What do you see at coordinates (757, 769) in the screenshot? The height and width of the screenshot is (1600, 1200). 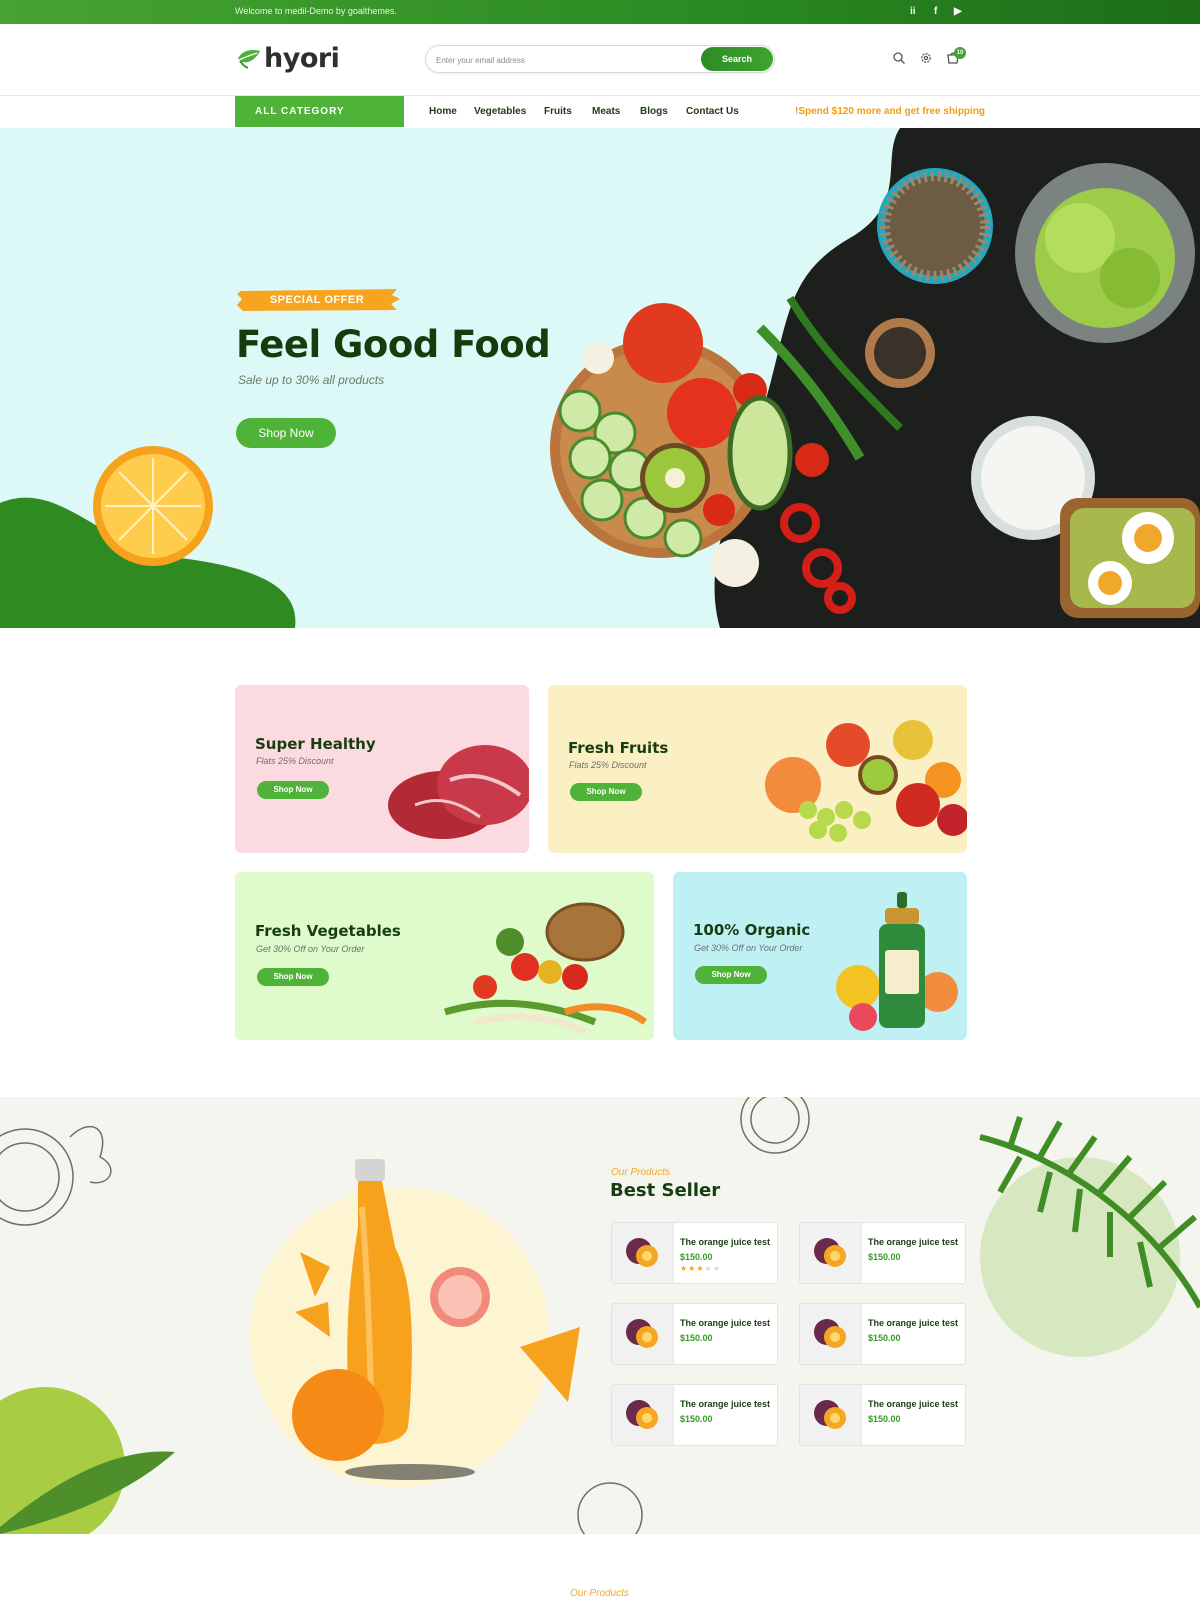 I see `banner-fresh-fruits: Fresh Fruits Flats 25% Discount Shop Now` at bounding box center [757, 769].